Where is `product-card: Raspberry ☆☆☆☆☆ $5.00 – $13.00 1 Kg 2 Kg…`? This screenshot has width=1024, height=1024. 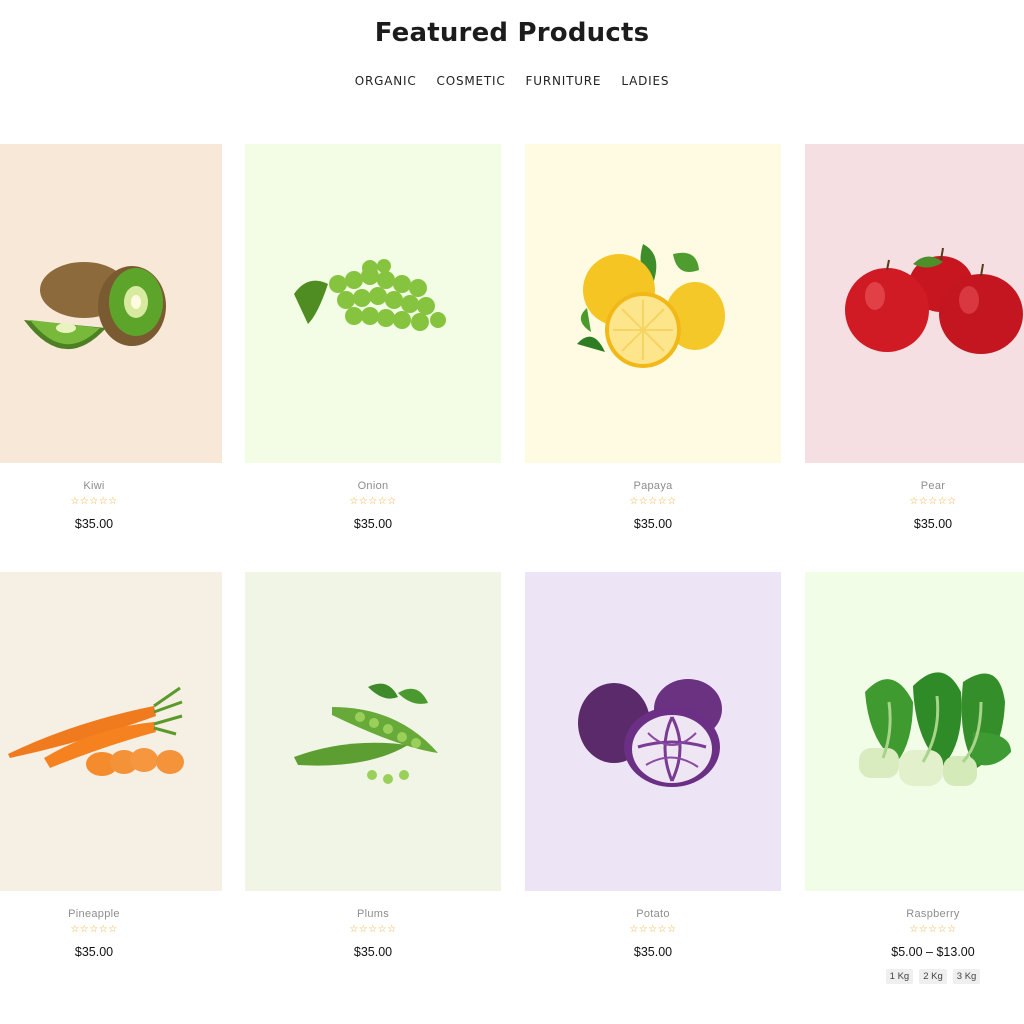
product-card: Raspberry ☆☆☆☆☆ $5.00 – $13.00 1 Kg 2 Kg… is located at coordinates (914, 778).